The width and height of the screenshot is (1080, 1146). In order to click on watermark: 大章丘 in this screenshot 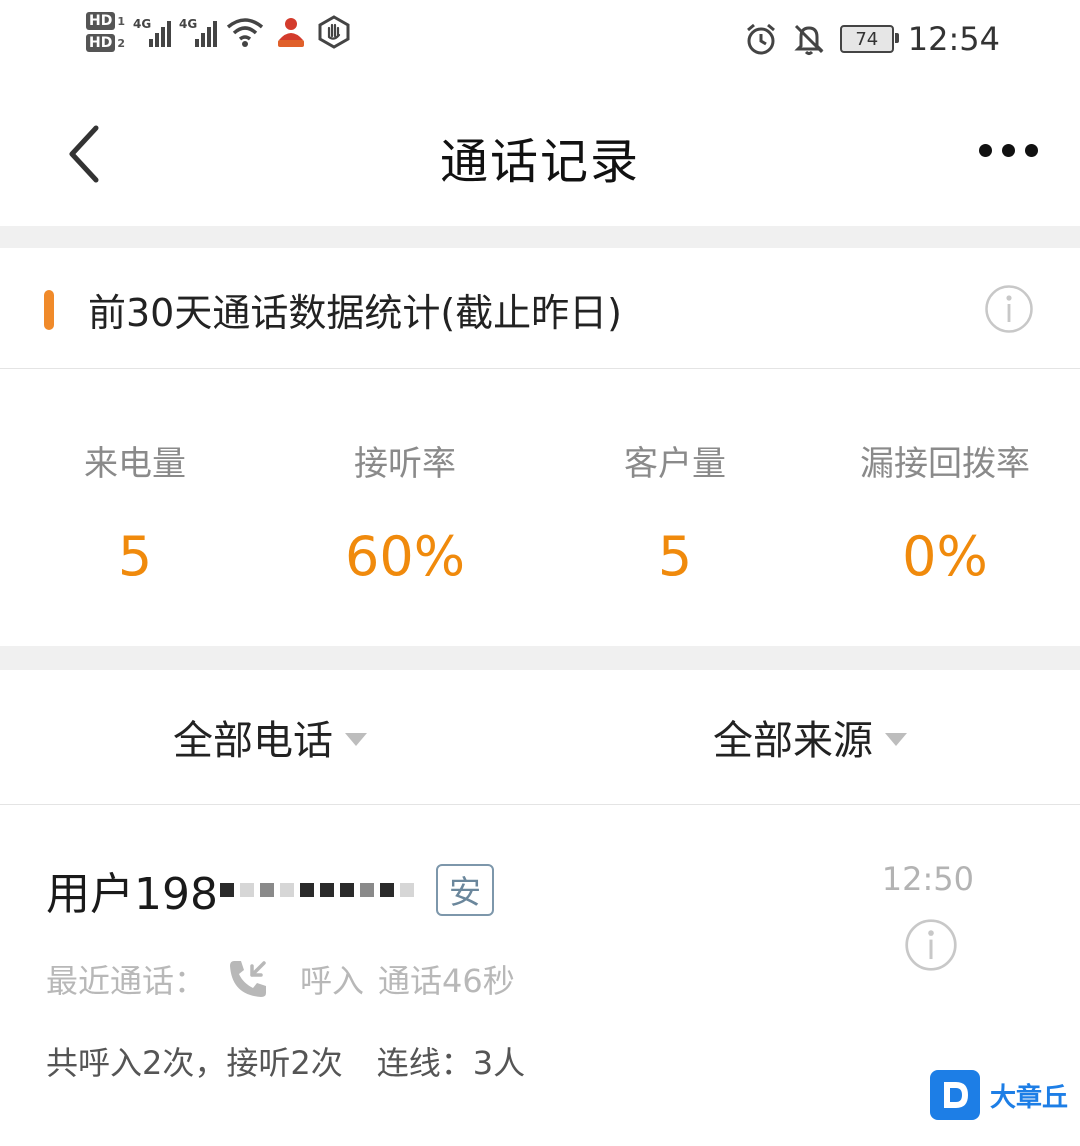, I will do `click(999, 1095)`.